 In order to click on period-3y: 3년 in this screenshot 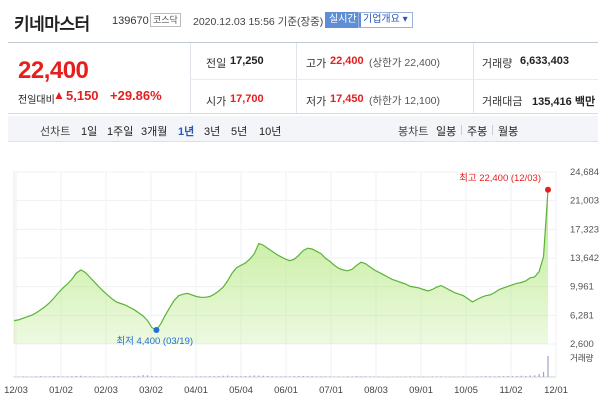, I will do `click(212, 131)`.